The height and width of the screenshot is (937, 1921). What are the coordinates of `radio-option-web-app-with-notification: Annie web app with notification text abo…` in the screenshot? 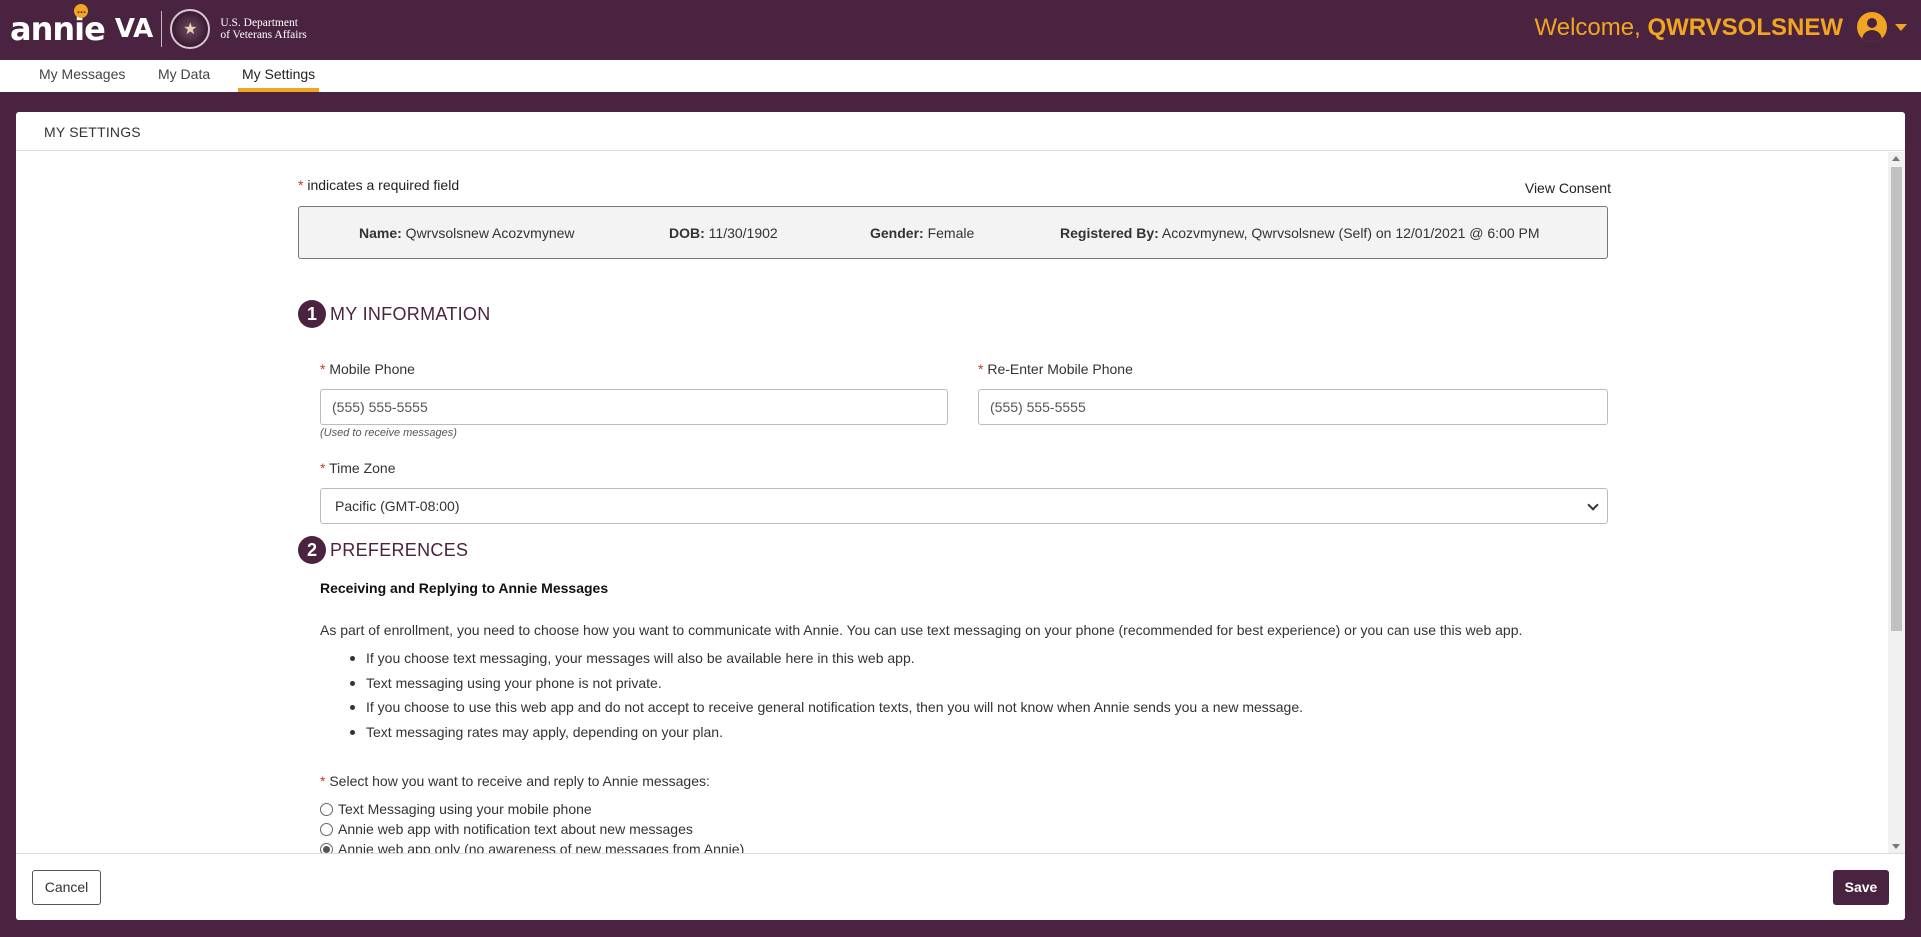 It's located at (506, 829).